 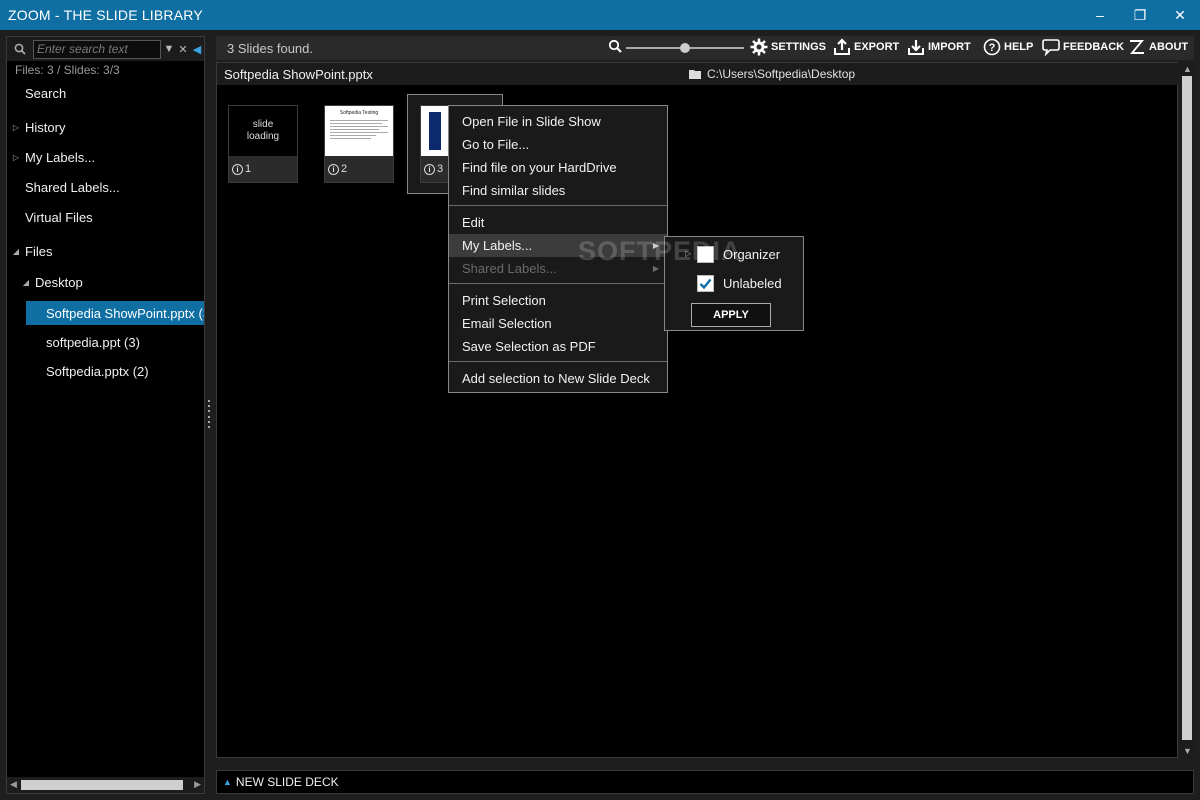 I want to click on sidebar-item-history: ▷ History, so click(x=105, y=127).